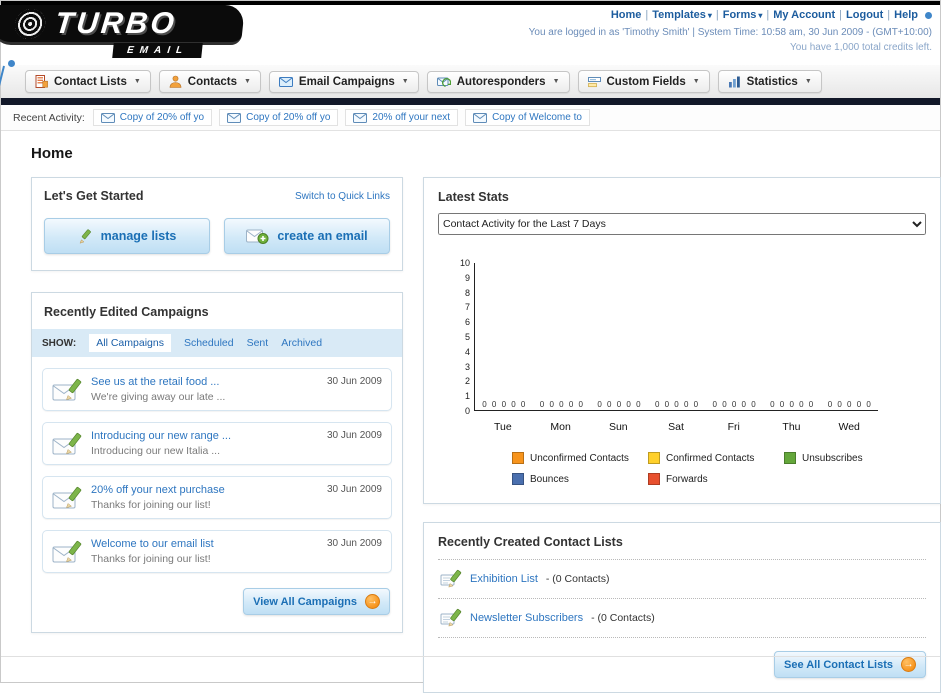 Image resolution: width=941 pixels, height=693 pixels. I want to click on contact-list-item: Newsletter Subscribers - (0 Contacts), so click(682, 618).